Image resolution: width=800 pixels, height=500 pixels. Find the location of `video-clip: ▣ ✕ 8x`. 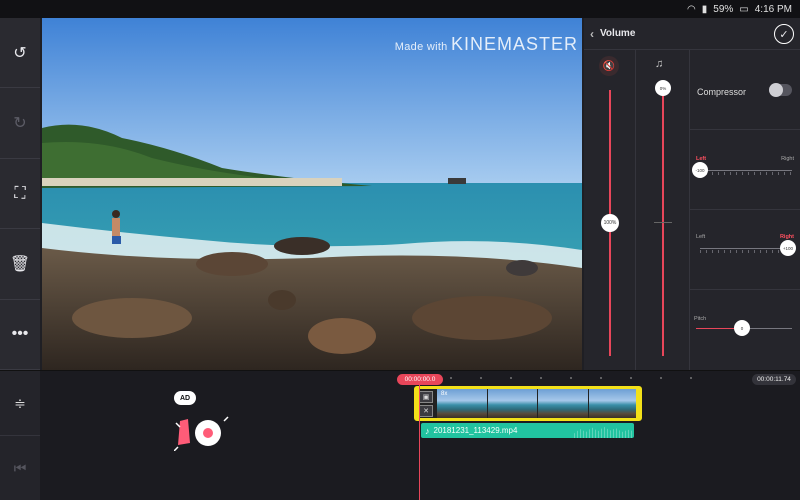

video-clip: ▣ ✕ 8x is located at coordinates (528, 403).